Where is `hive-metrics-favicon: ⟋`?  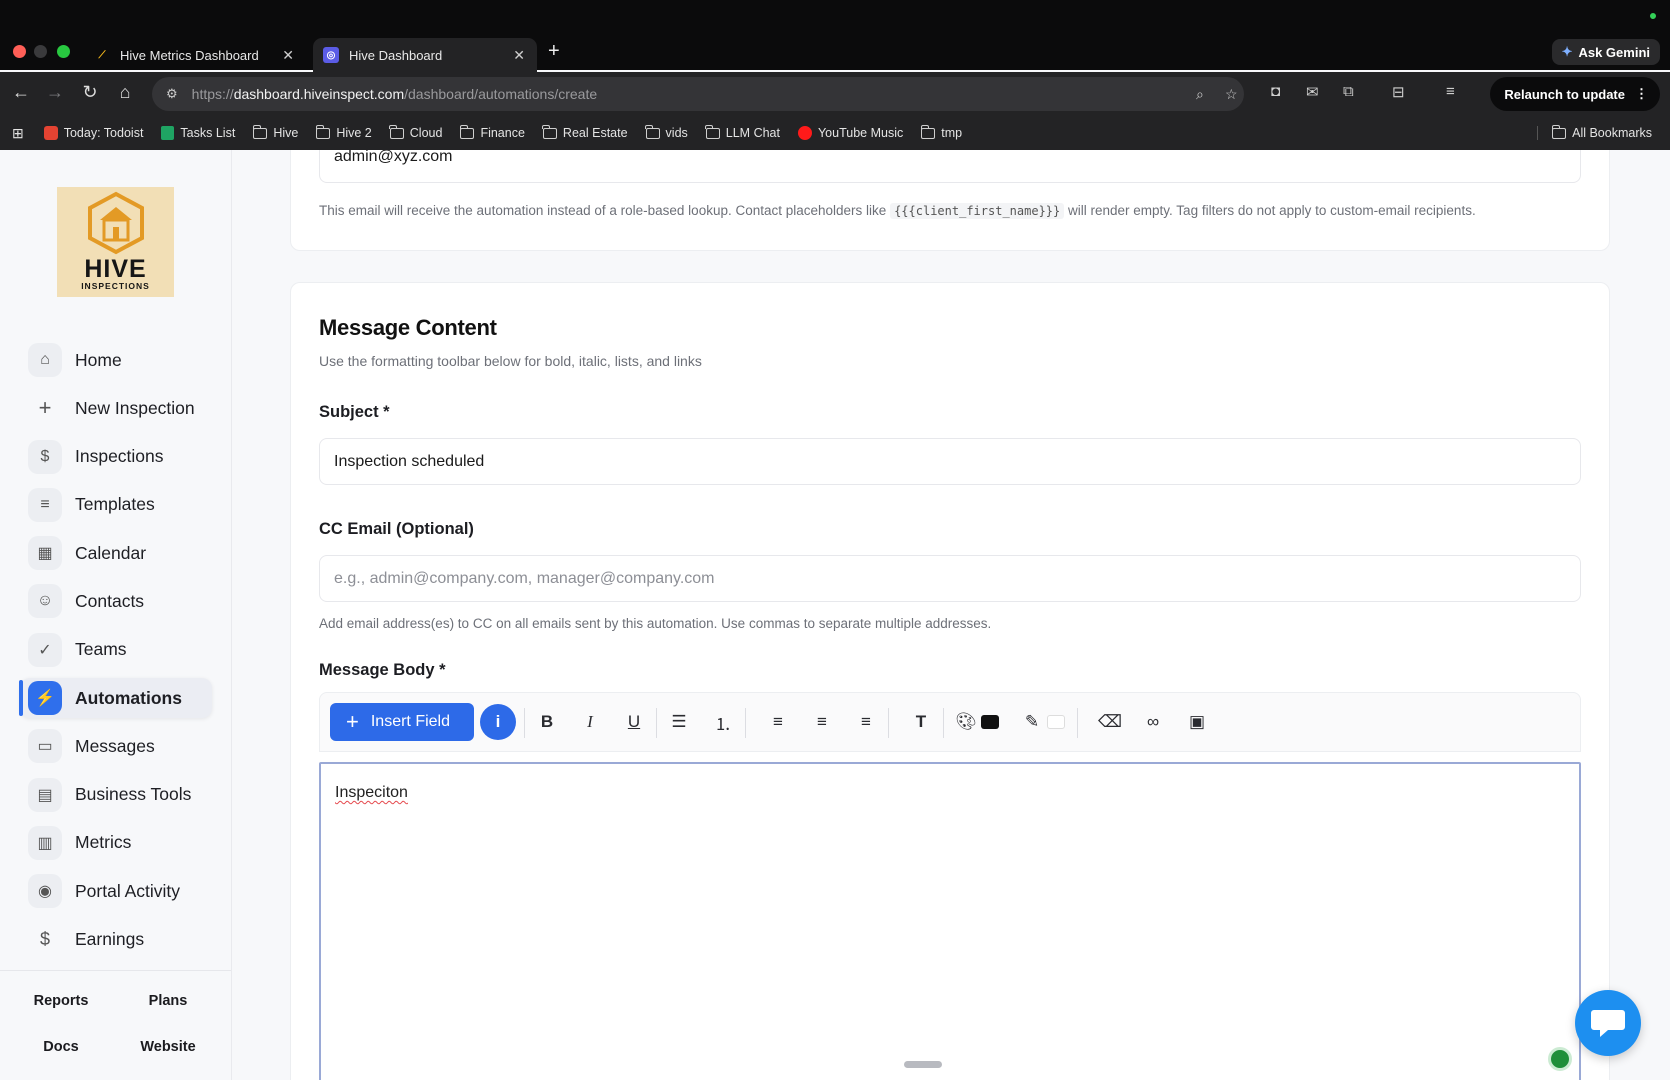
hive-metrics-favicon: ⟋ is located at coordinates (102, 55).